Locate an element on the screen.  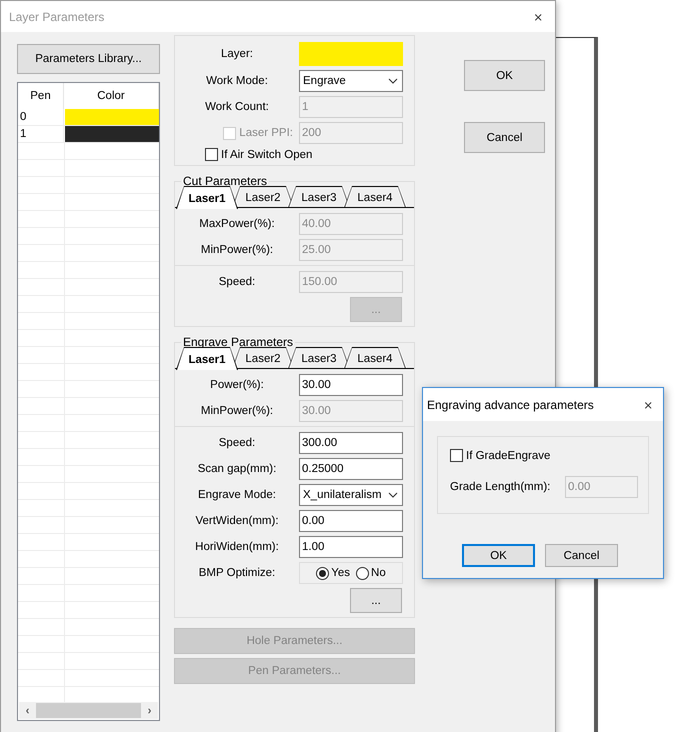
field-label: Power(%): is located at coordinates (237, 385).